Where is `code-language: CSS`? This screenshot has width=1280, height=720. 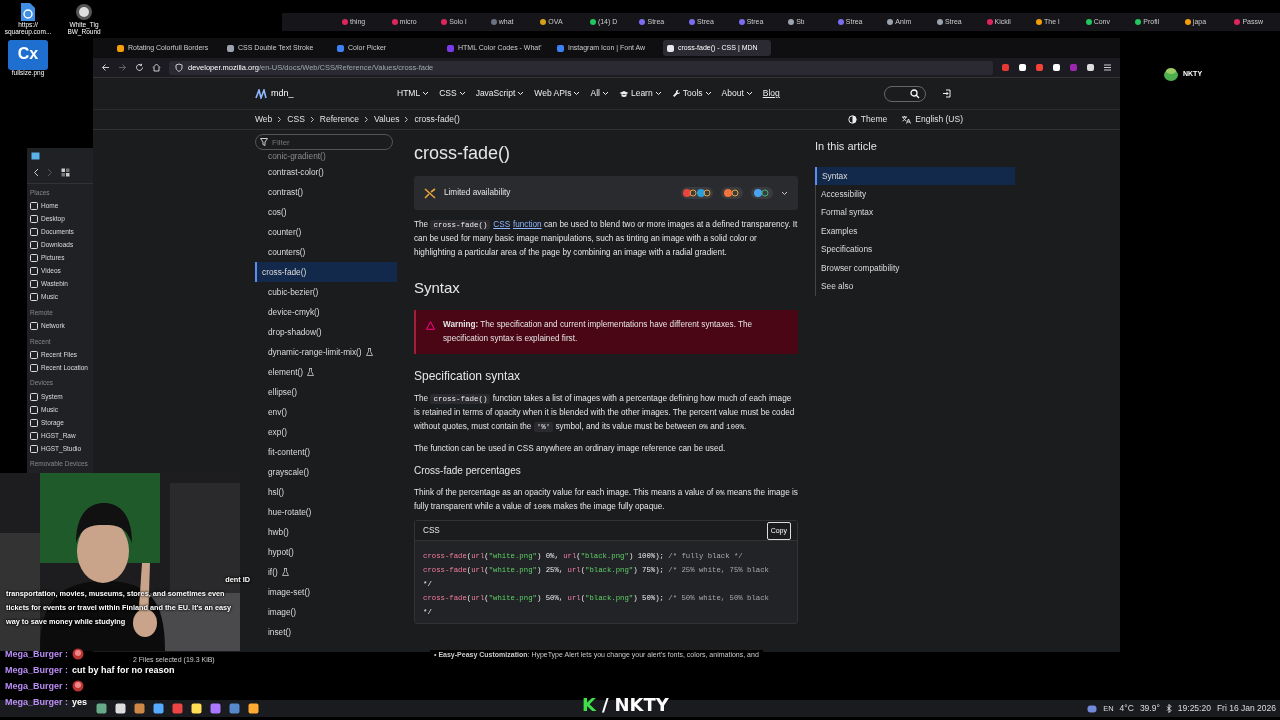
code-language: CSS is located at coordinates (431, 530).